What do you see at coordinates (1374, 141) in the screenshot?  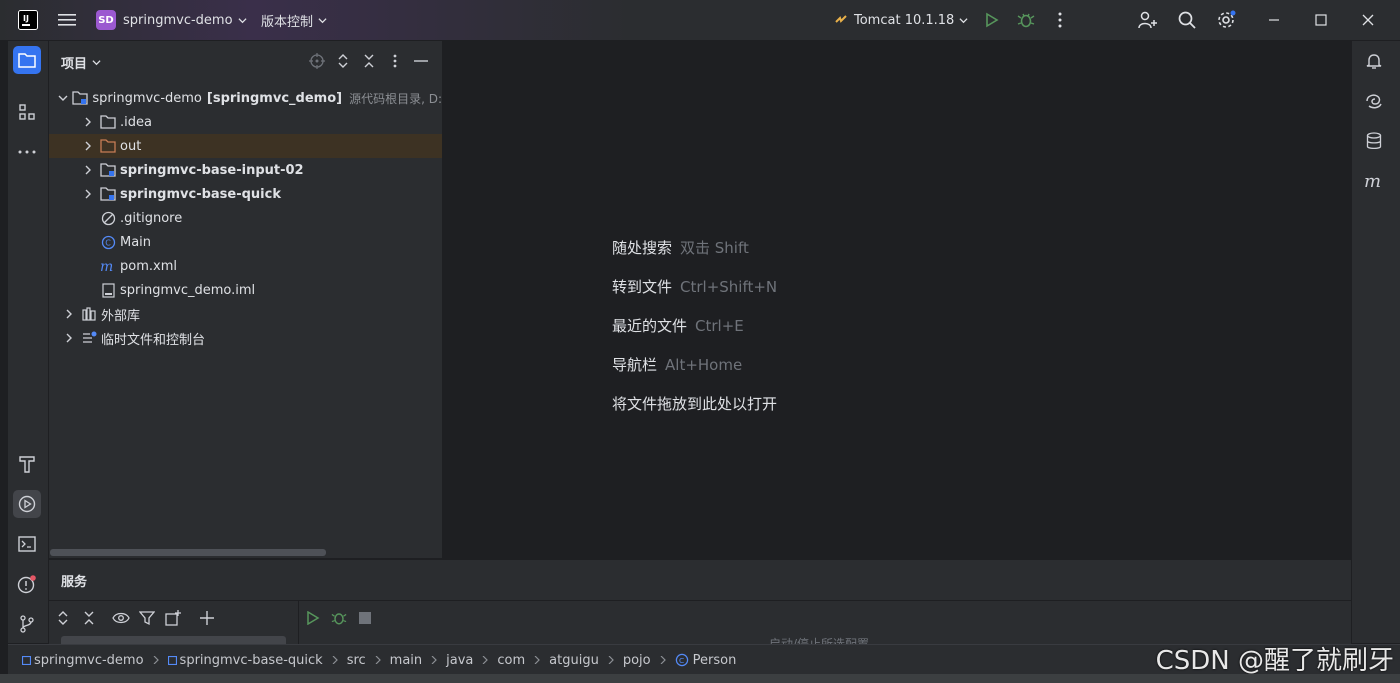 I see `database-button` at bounding box center [1374, 141].